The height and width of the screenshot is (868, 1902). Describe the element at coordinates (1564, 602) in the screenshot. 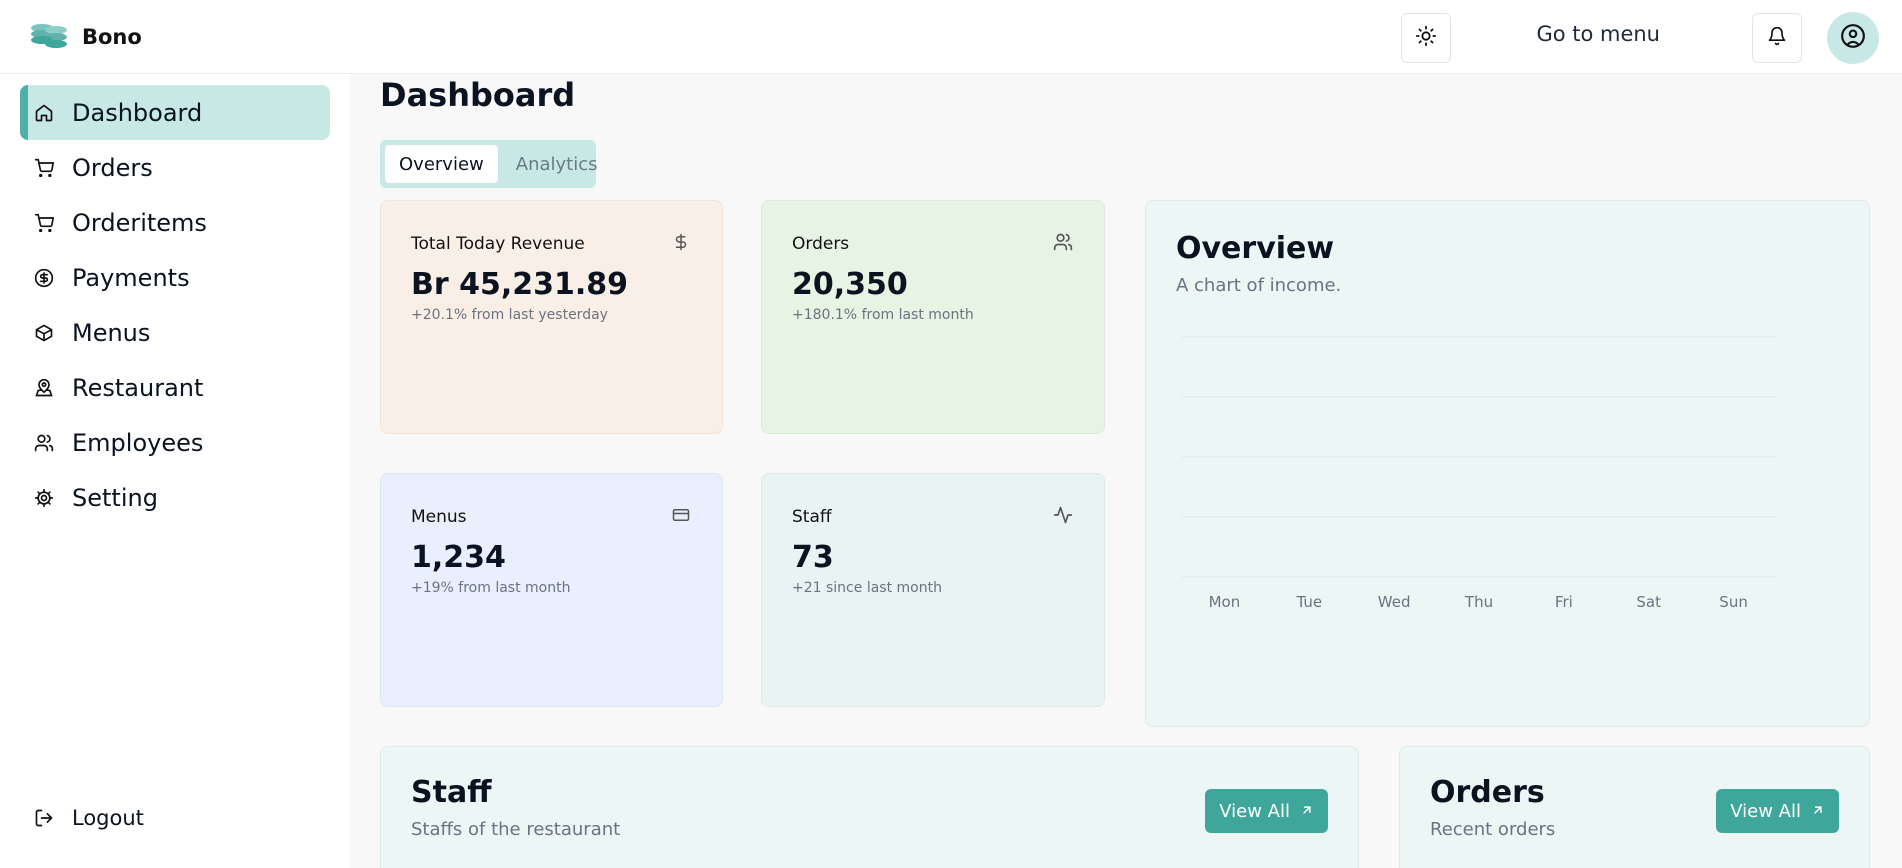

I see `chart-x-tick-label: Fri` at that location.